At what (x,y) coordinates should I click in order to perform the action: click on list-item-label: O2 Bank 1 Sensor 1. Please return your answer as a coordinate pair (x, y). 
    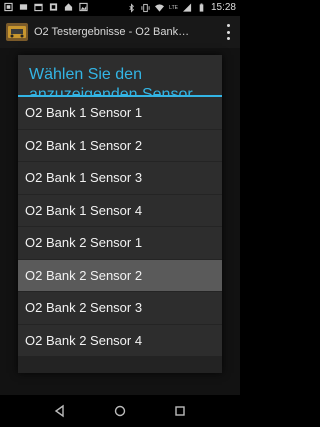
    Looking at the image, I should click on (84, 112).